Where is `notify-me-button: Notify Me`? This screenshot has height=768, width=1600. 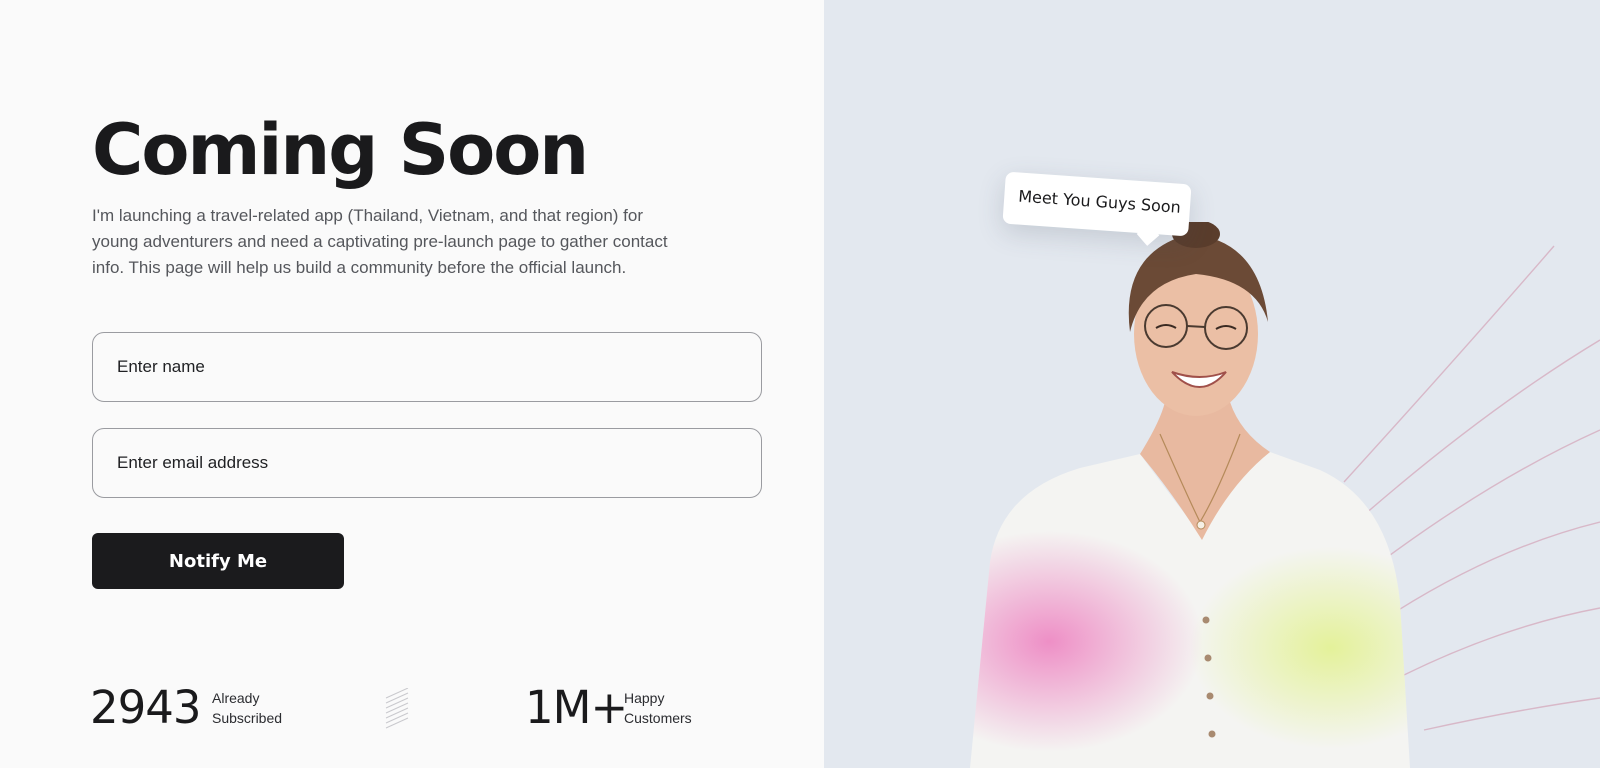
notify-me-button: Notify Me is located at coordinates (218, 561).